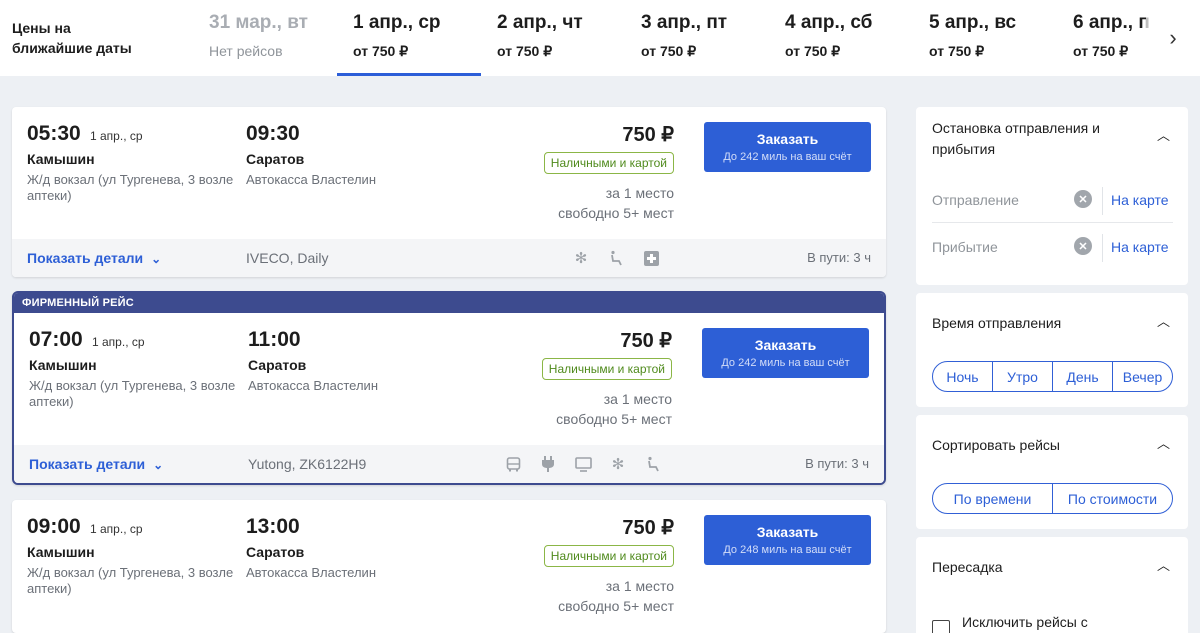 This screenshot has height=633, width=1200. What do you see at coordinates (997, 323) in the screenshot?
I see `departure-time-title: Время отправления` at bounding box center [997, 323].